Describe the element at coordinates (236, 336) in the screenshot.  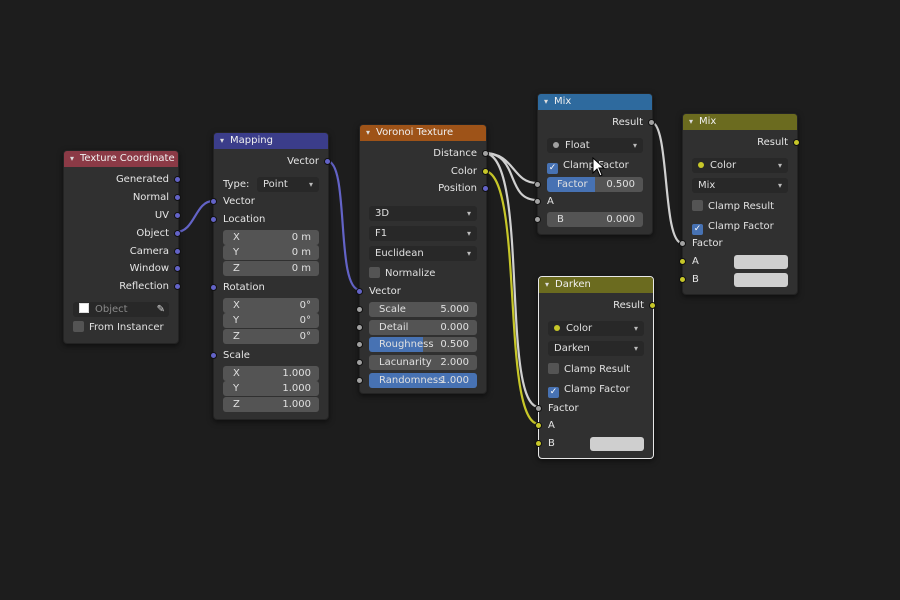
I see `axis-label: Z` at that location.